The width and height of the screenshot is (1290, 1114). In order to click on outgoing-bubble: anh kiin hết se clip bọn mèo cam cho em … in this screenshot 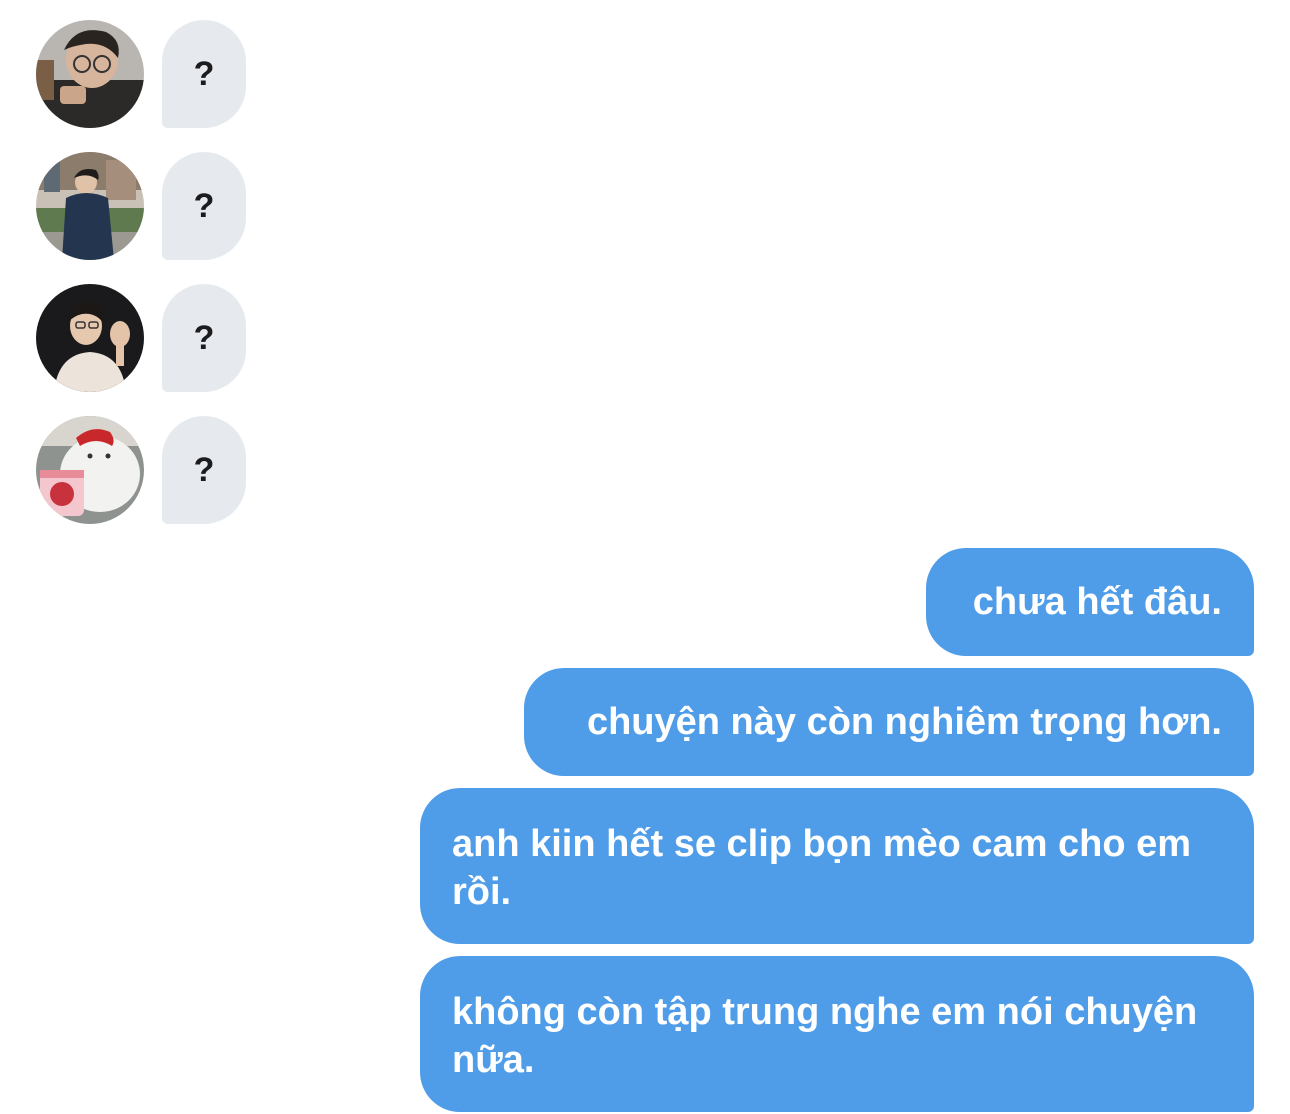, I will do `click(837, 866)`.